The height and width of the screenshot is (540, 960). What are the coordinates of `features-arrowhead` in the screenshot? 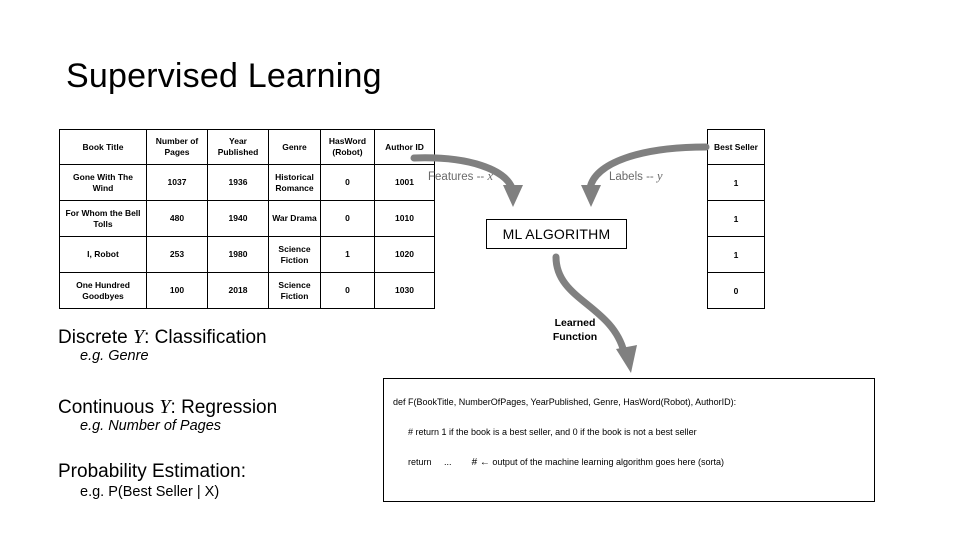 It's located at (513, 196).